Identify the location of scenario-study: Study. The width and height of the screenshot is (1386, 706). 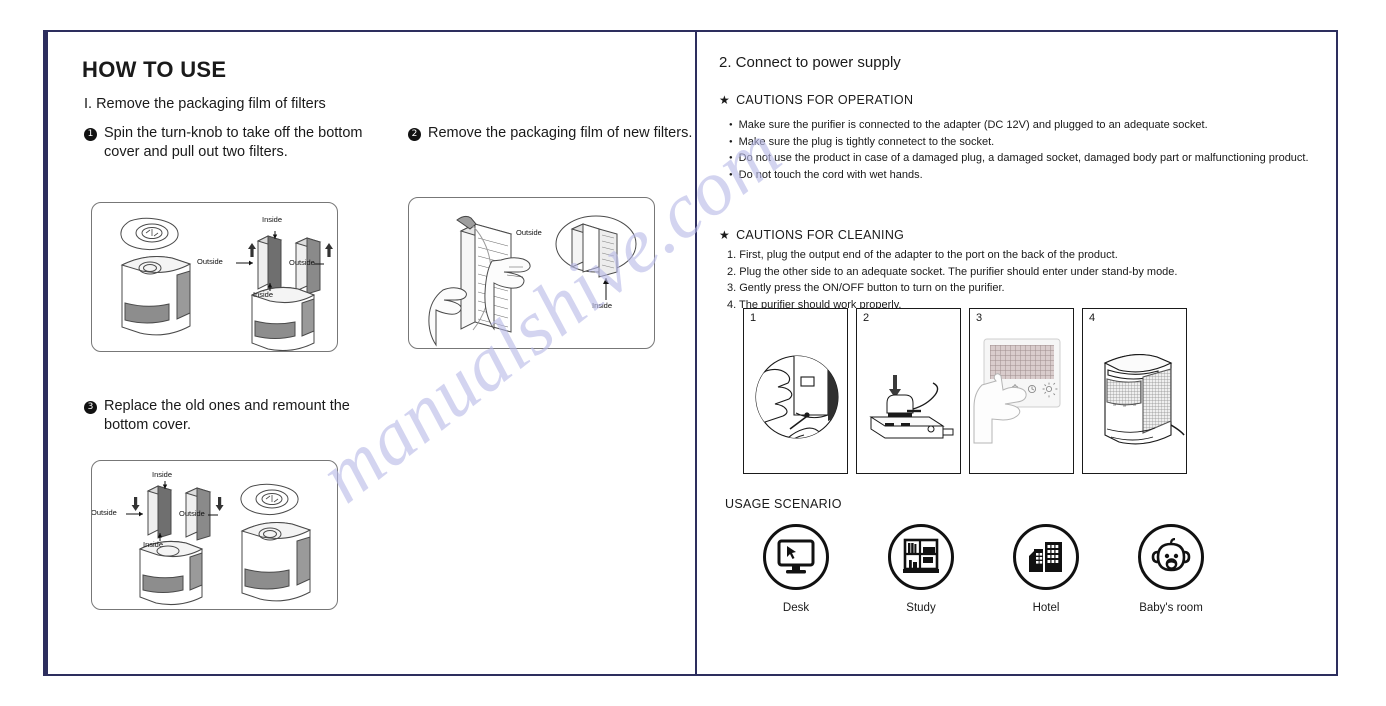
(921, 569).